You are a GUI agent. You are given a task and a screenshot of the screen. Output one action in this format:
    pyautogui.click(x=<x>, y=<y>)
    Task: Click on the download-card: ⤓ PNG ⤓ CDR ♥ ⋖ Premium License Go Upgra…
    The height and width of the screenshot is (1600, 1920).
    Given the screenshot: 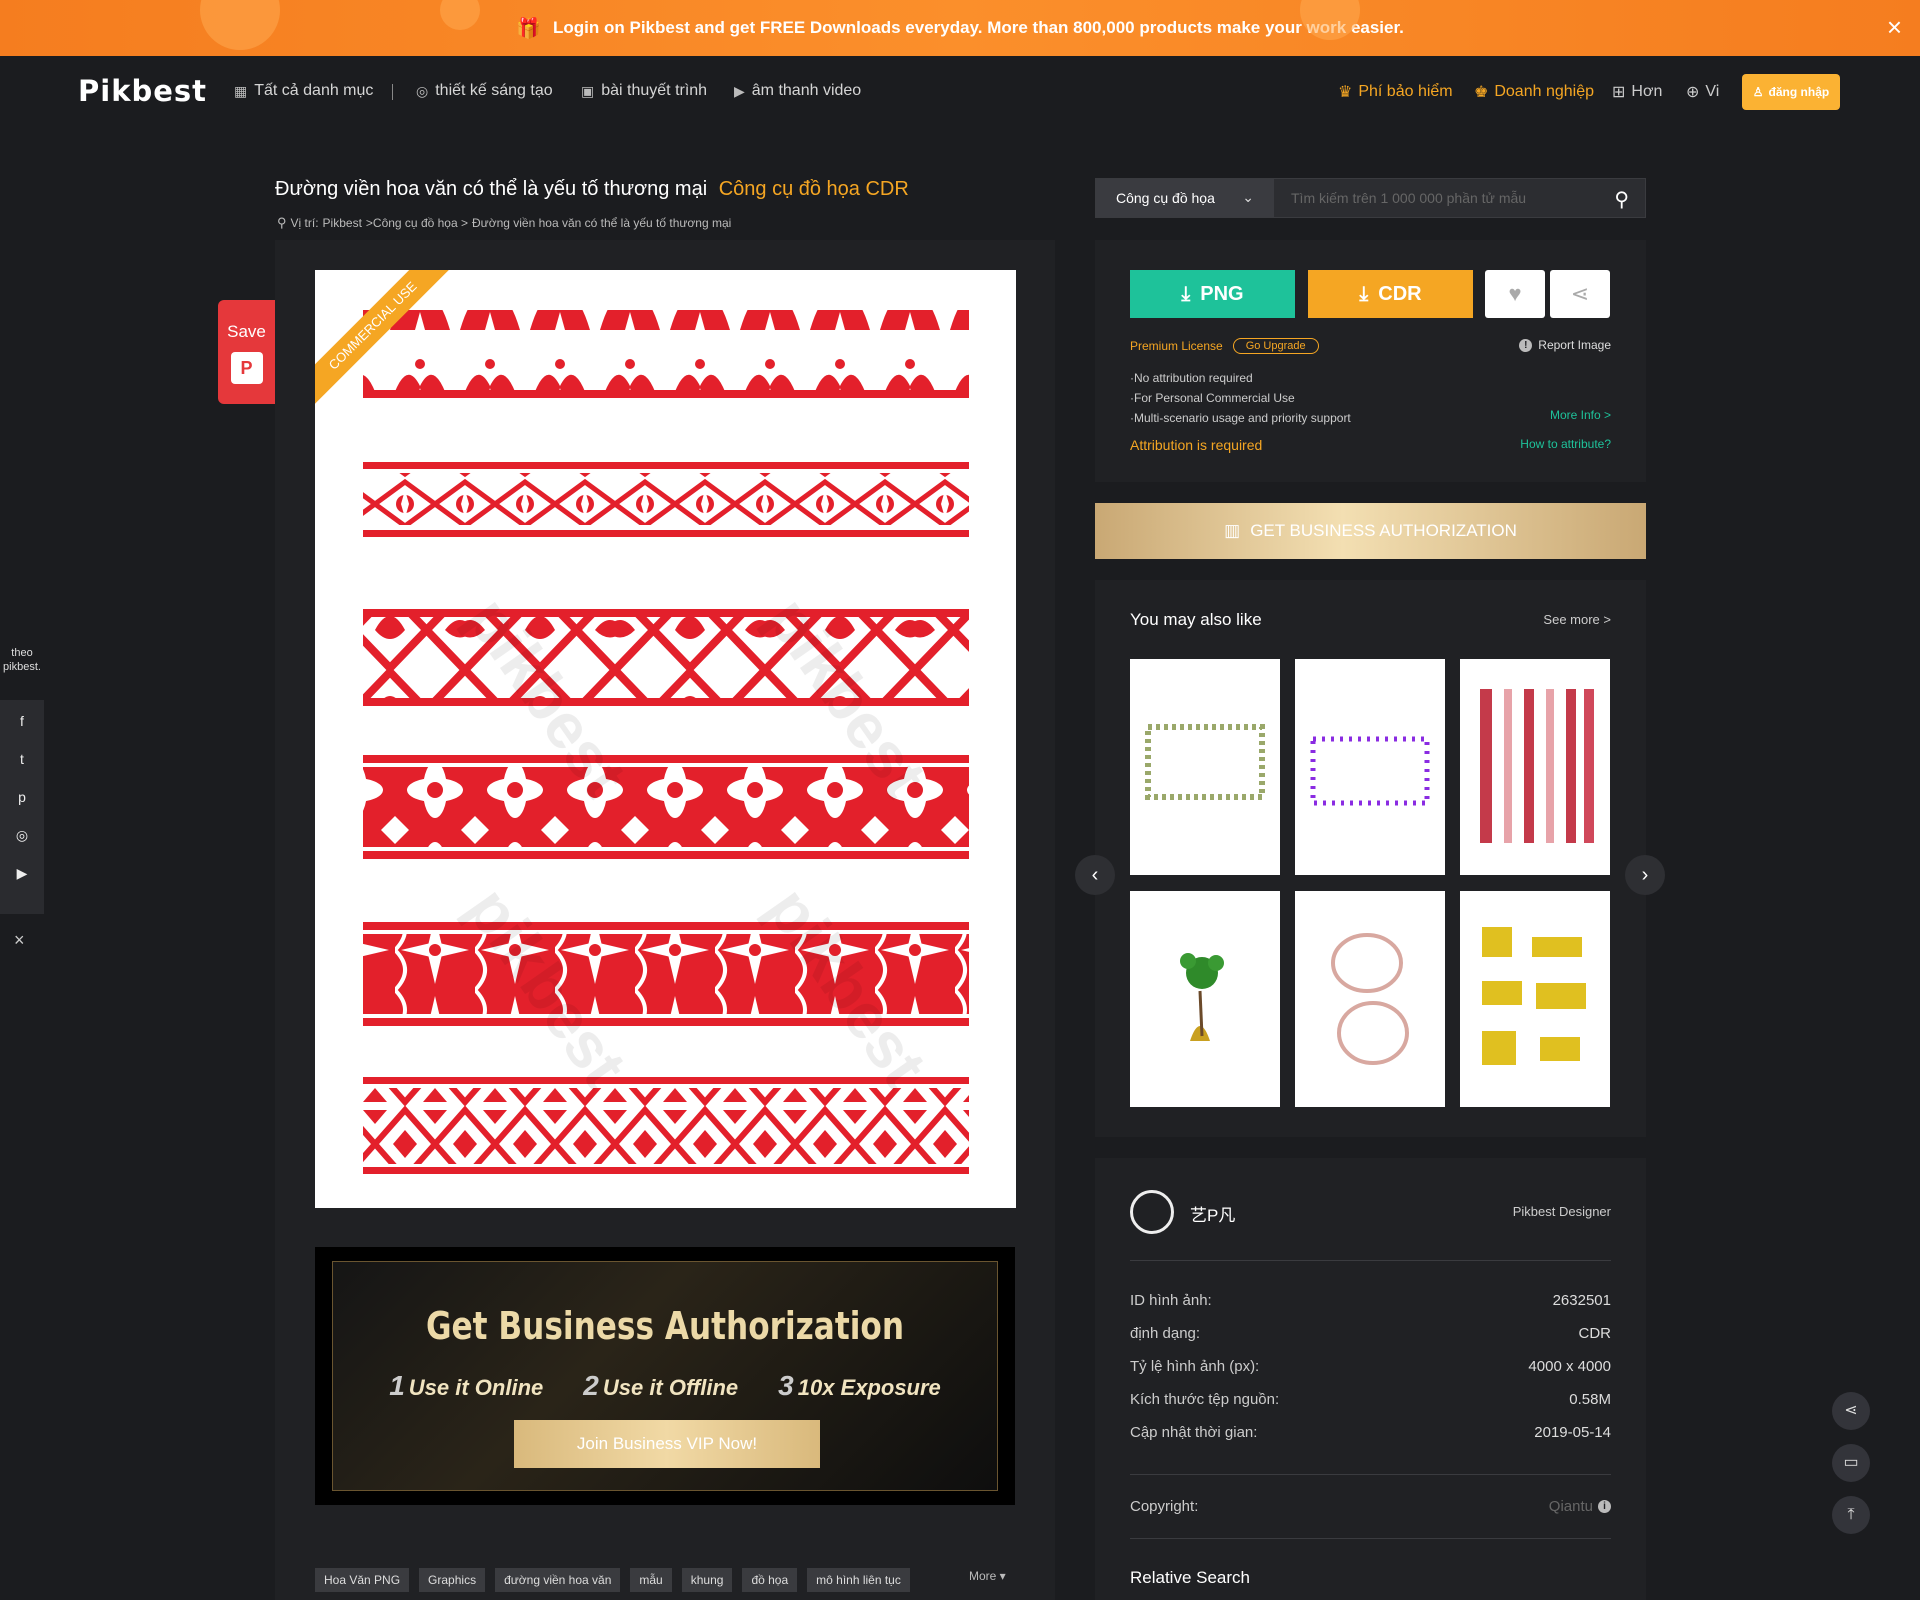 What is the action you would take?
    pyautogui.click(x=1370, y=361)
    